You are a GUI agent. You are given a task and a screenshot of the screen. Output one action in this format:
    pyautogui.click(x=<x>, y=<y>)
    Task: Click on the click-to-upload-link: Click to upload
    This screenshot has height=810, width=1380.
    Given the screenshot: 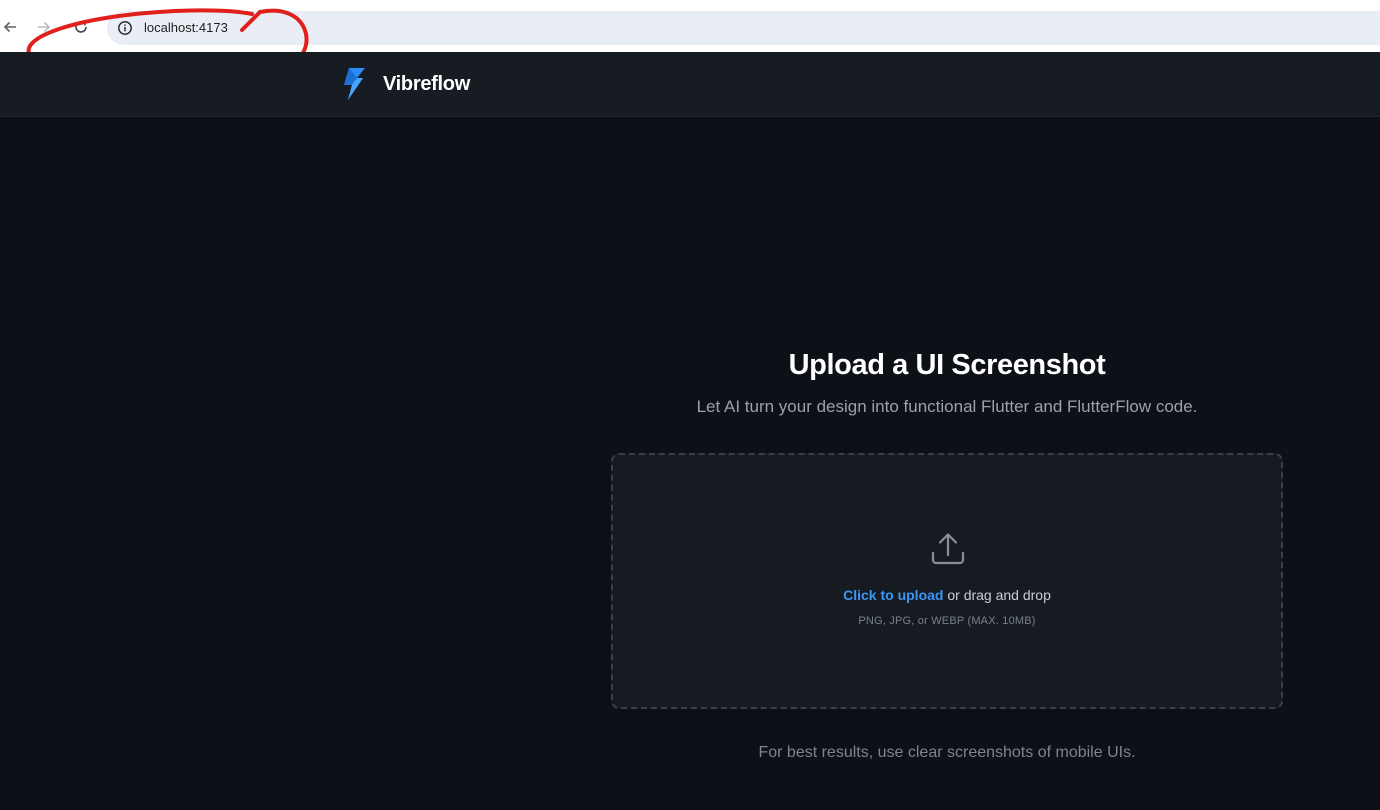 What is the action you would take?
    pyautogui.click(x=893, y=595)
    